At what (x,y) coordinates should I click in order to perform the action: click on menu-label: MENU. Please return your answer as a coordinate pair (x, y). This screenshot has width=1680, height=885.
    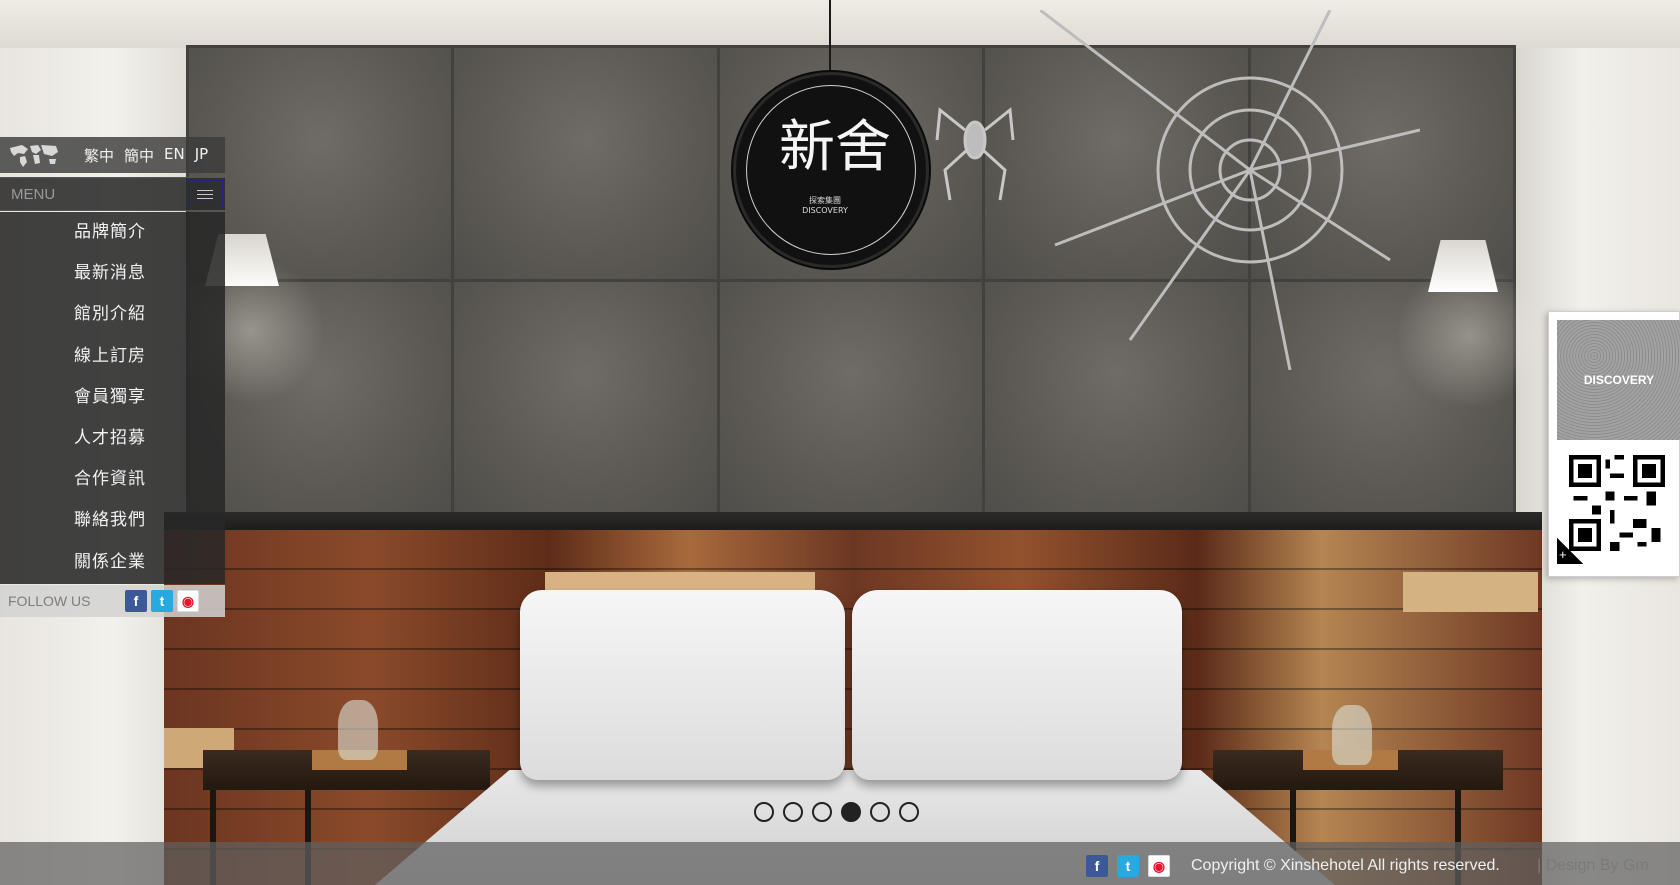
    Looking at the image, I should click on (33, 194).